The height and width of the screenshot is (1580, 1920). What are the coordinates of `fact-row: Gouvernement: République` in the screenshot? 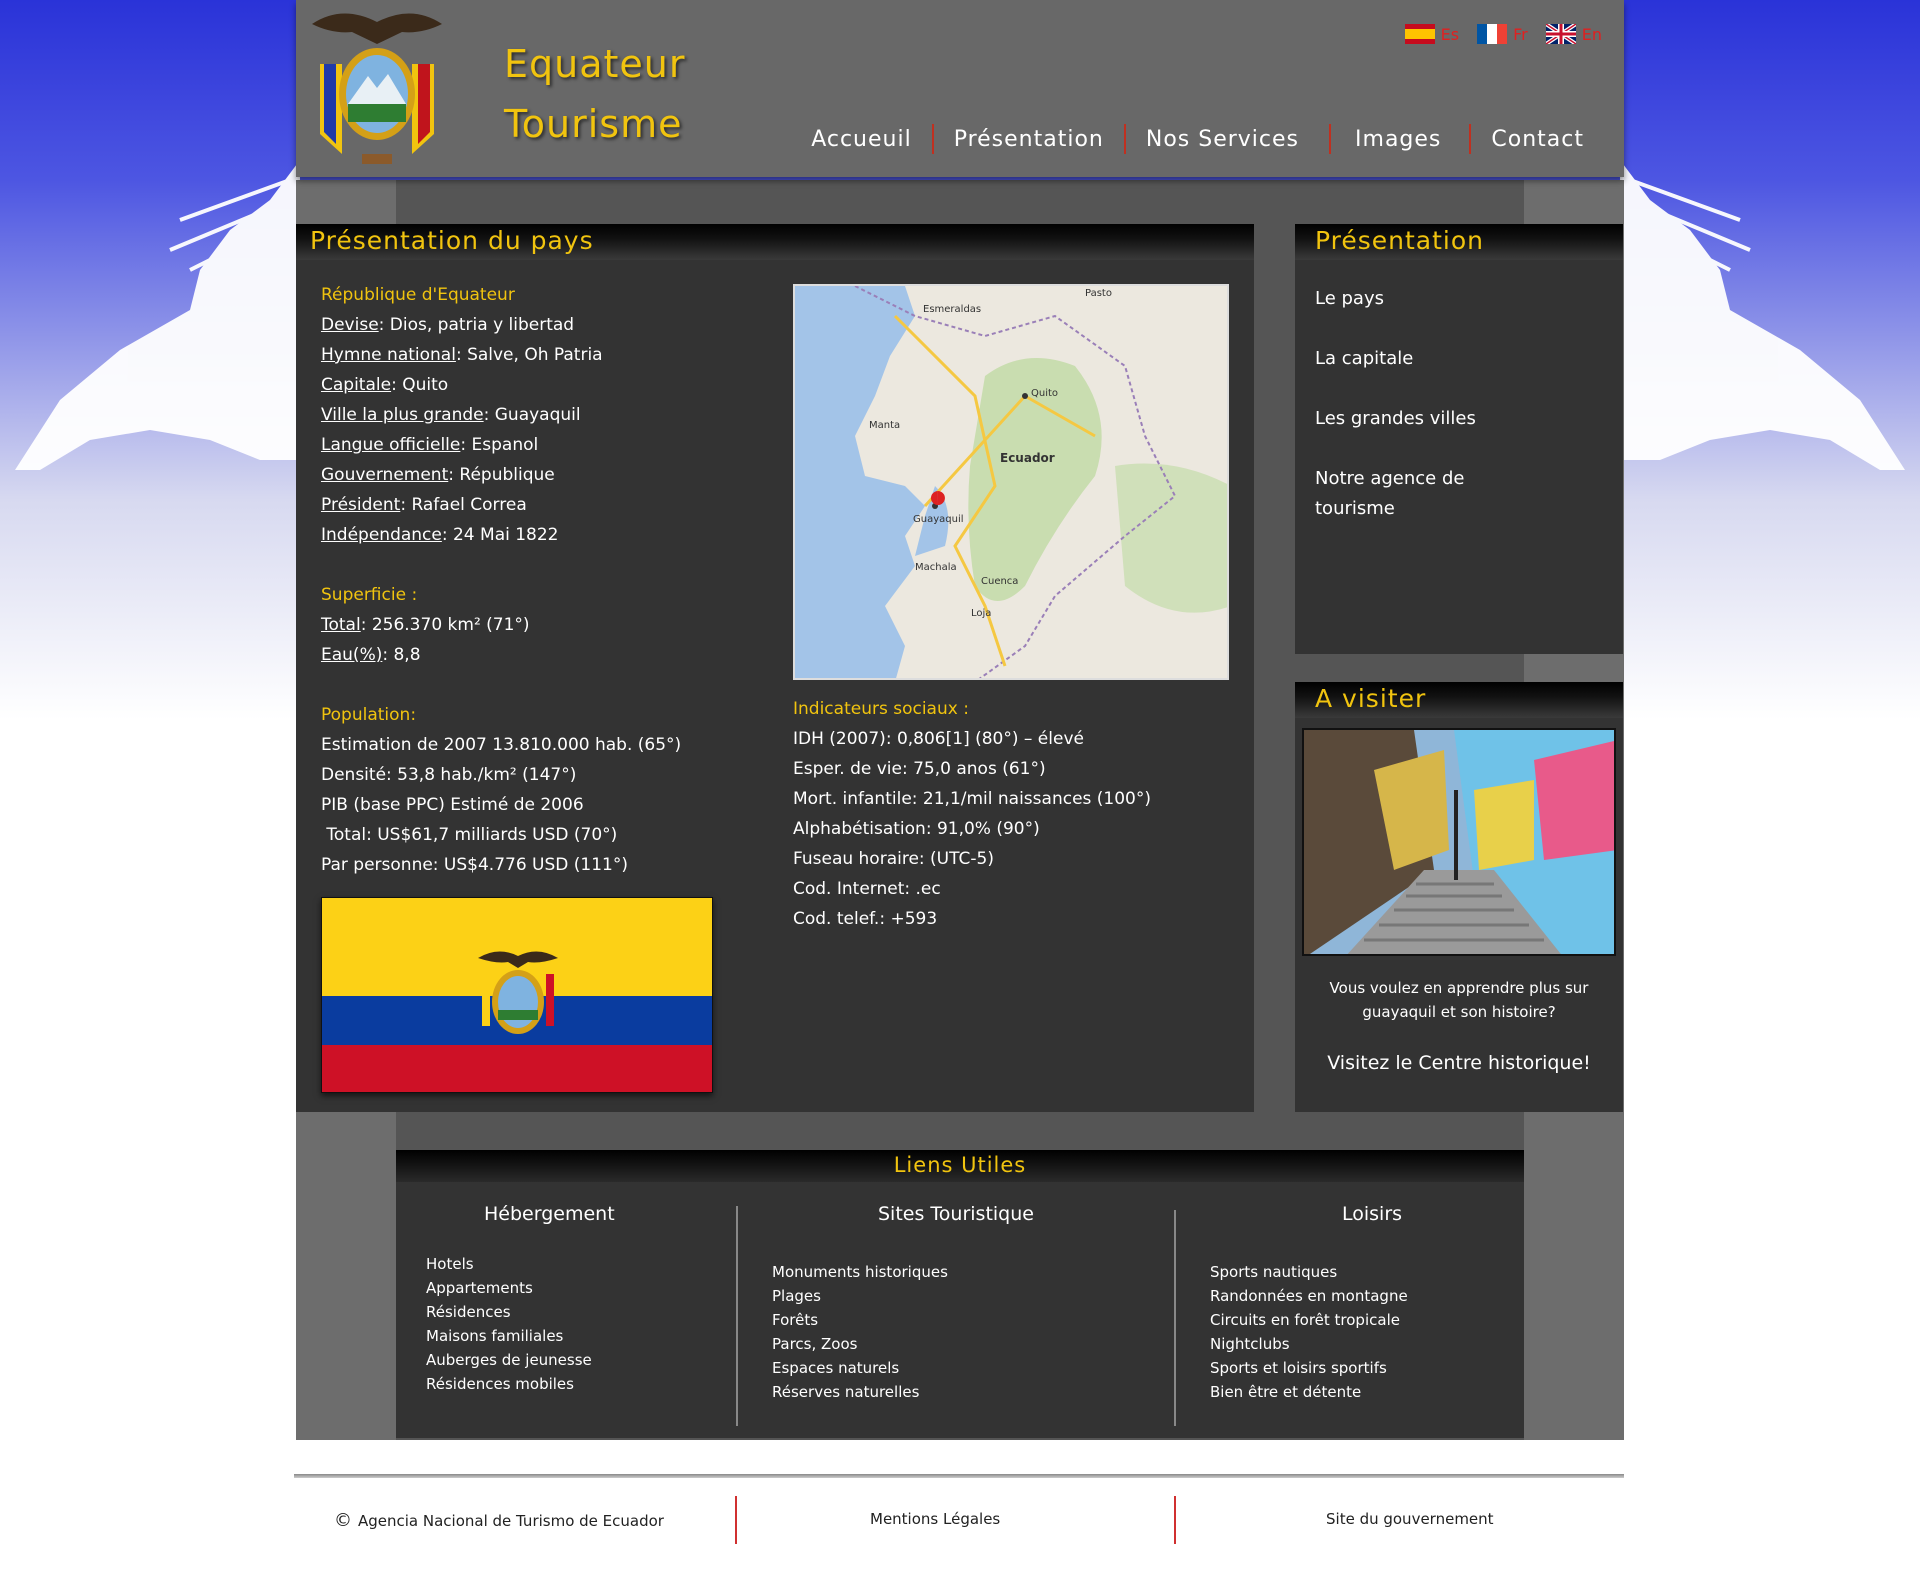 It's located at (551, 475).